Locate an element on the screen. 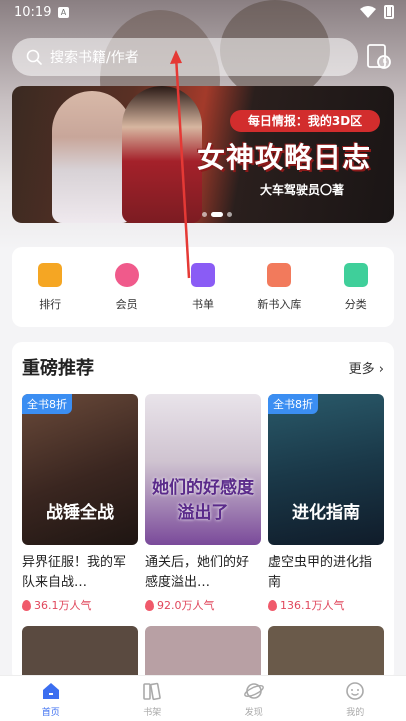 The height and width of the screenshot is (721, 406). quick-nav-label: 会员 is located at coordinates (126, 304).